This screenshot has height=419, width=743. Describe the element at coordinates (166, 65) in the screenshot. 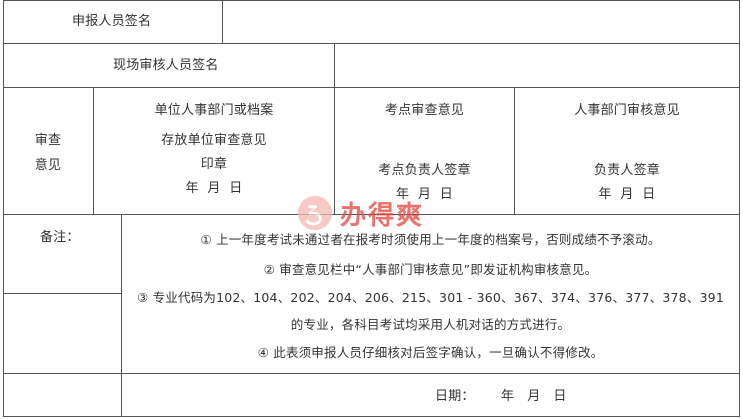

I see `reviewer-signature-label: 现场审核人员签名` at that location.